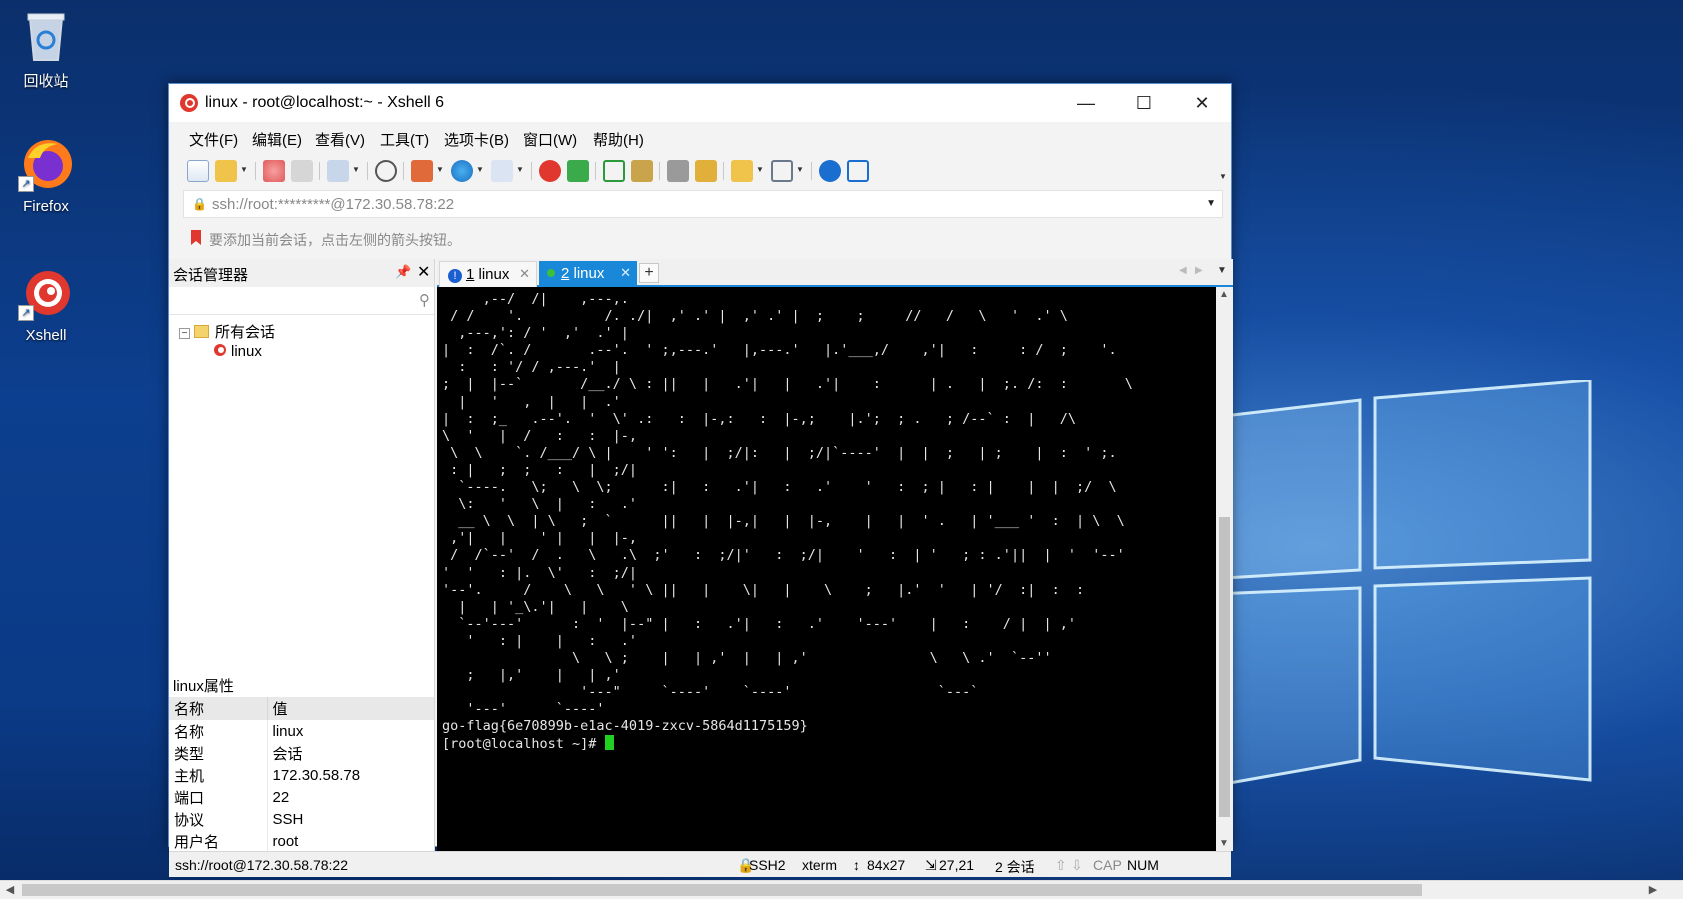  Describe the element at coordinates (213, 139) in the screenshot. I see `menu-file: 文件(F)` at that location.